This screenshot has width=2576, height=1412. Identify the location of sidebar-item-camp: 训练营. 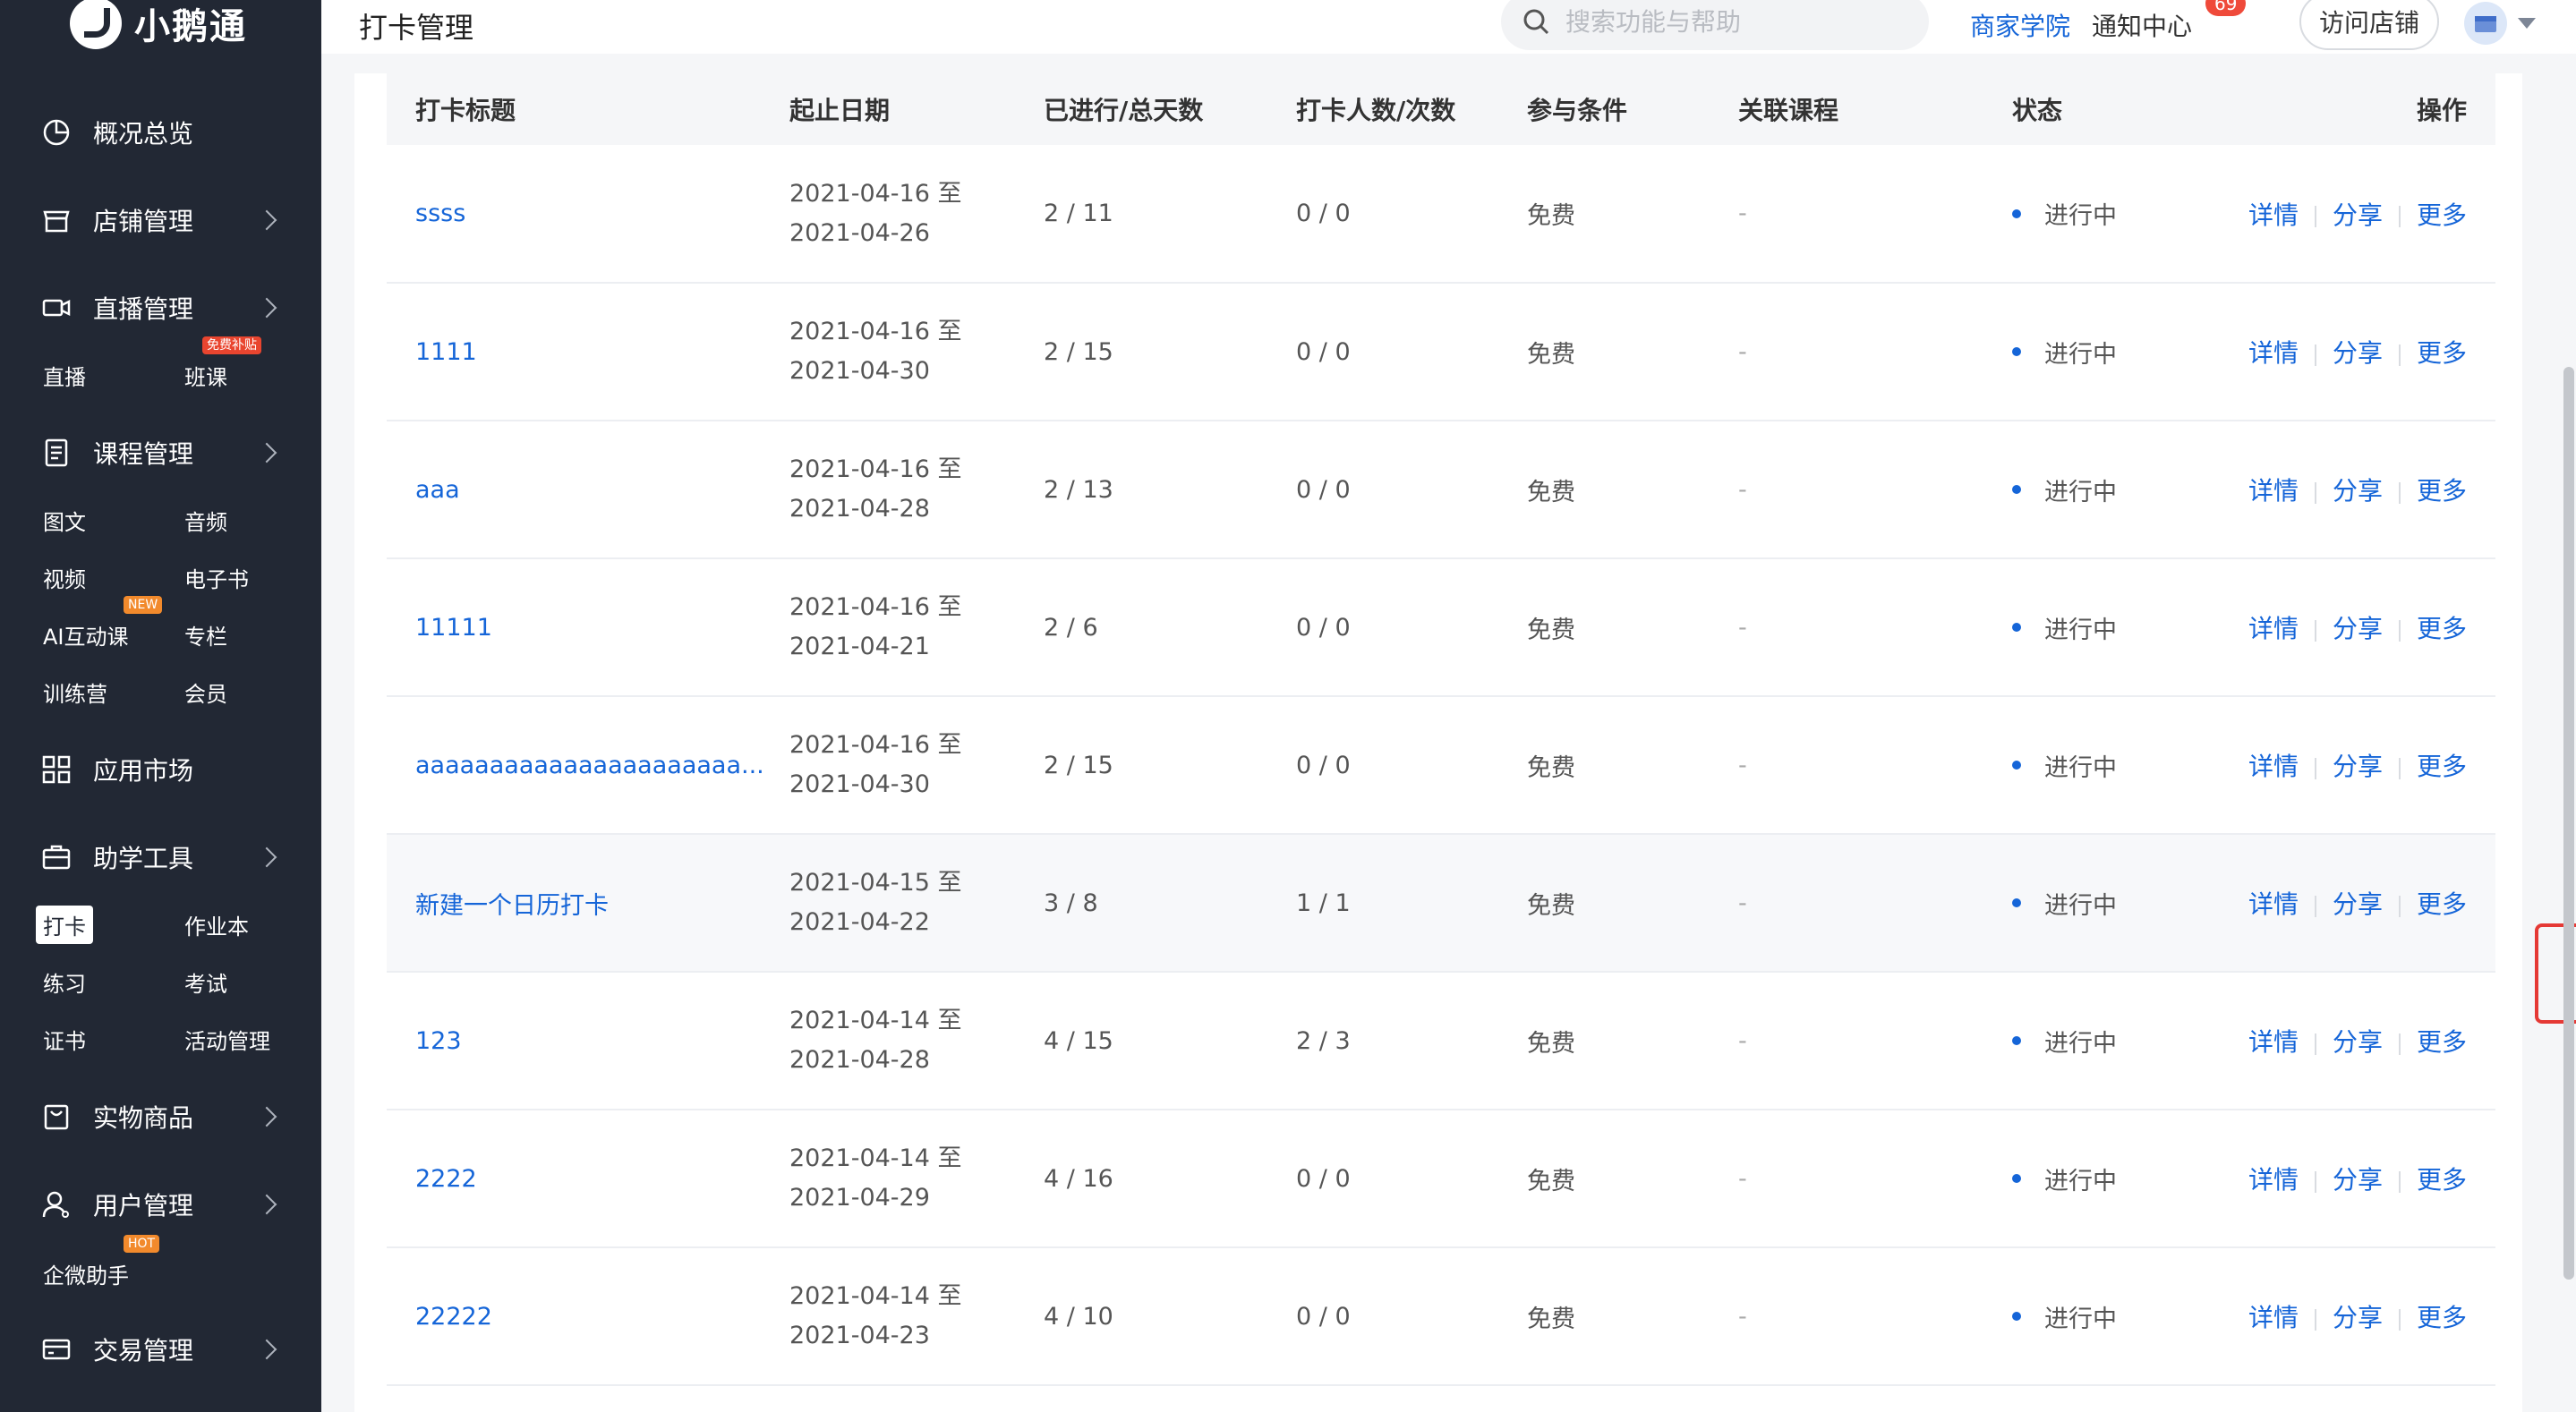
(75, 692).